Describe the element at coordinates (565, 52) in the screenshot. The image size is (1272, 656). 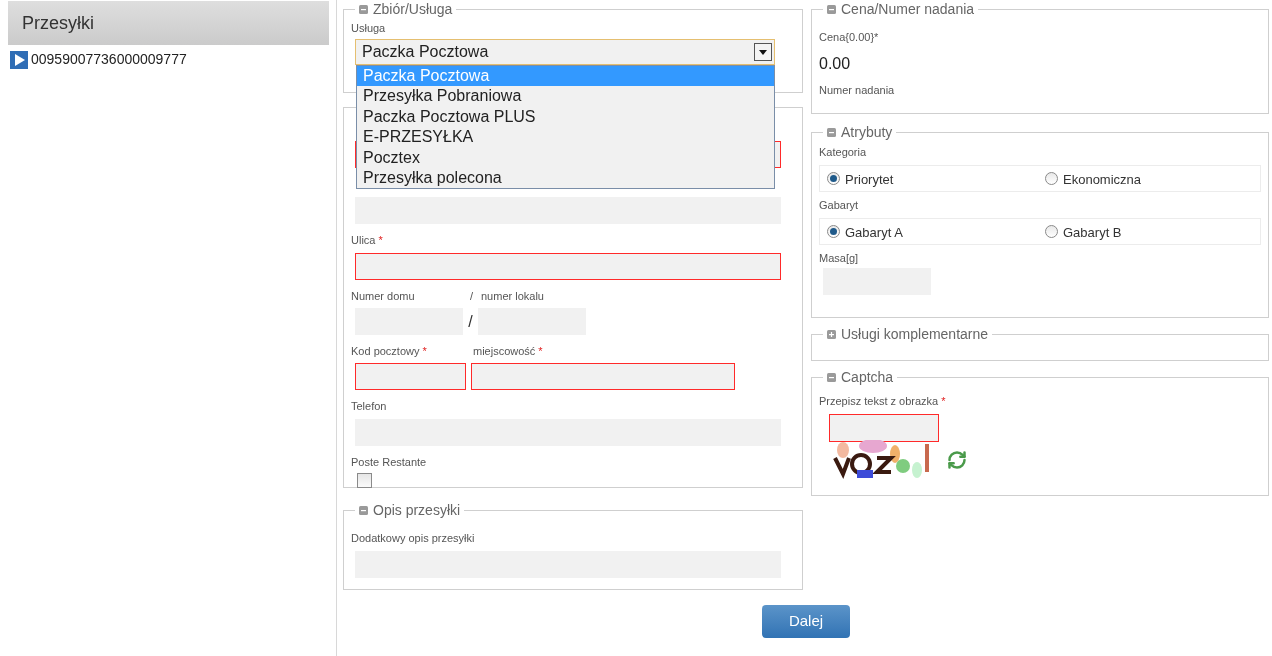
I see `service-select: Paczka Pocztowa` at that location.